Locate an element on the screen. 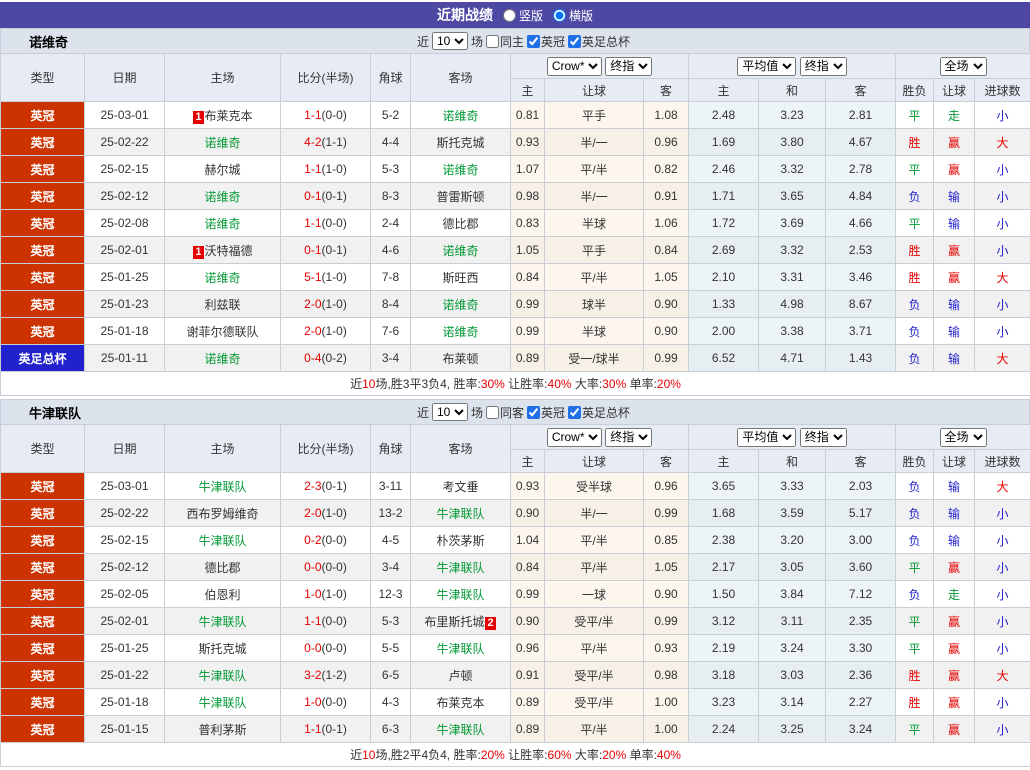  home-team: 德比郡 is located at coordinates (223, 567).